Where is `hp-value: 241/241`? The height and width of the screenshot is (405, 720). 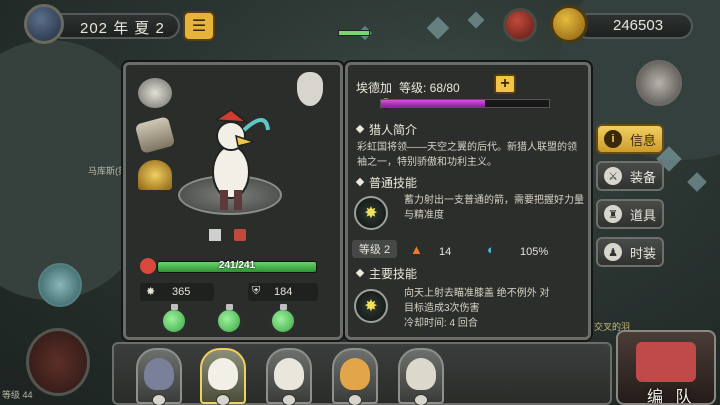 hp-value: 241/241 is located at coordinates (237, 265).